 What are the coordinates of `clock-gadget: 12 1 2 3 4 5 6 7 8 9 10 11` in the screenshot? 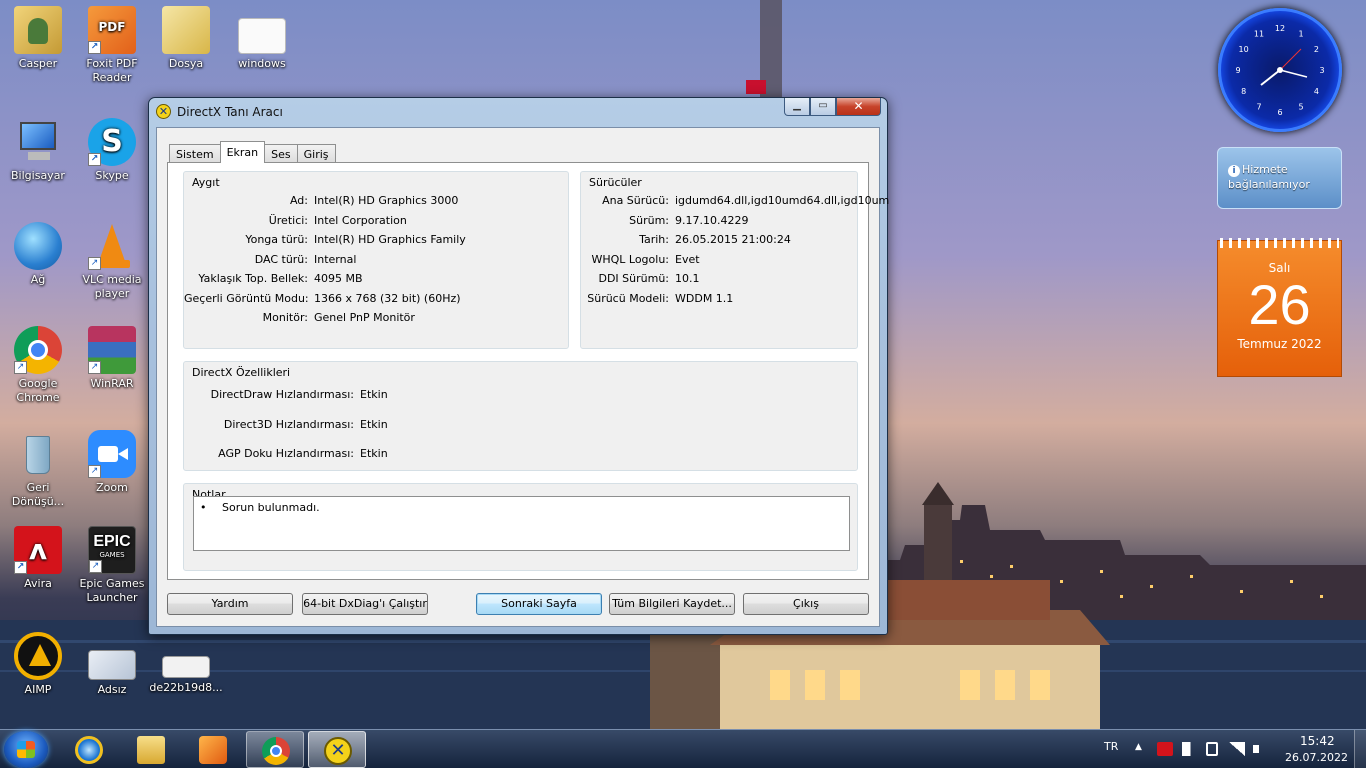 It's located at (1280, 70).